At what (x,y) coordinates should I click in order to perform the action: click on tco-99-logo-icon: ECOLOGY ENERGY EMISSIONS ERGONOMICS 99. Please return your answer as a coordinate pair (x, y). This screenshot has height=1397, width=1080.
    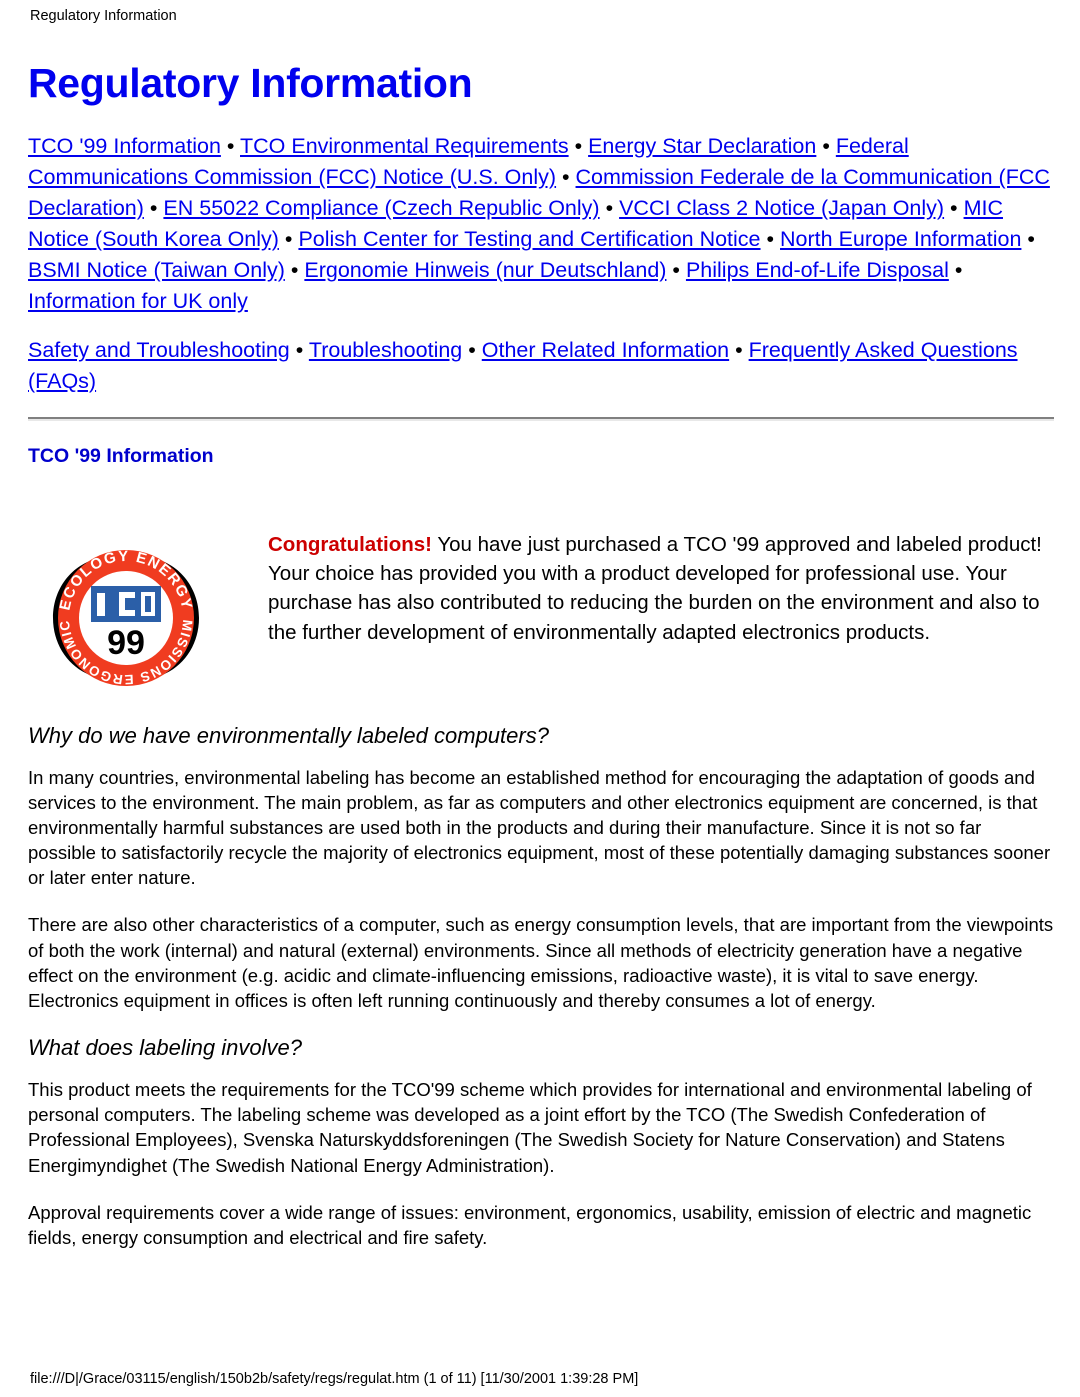
    Looking at the image, I should click on (123, 612).